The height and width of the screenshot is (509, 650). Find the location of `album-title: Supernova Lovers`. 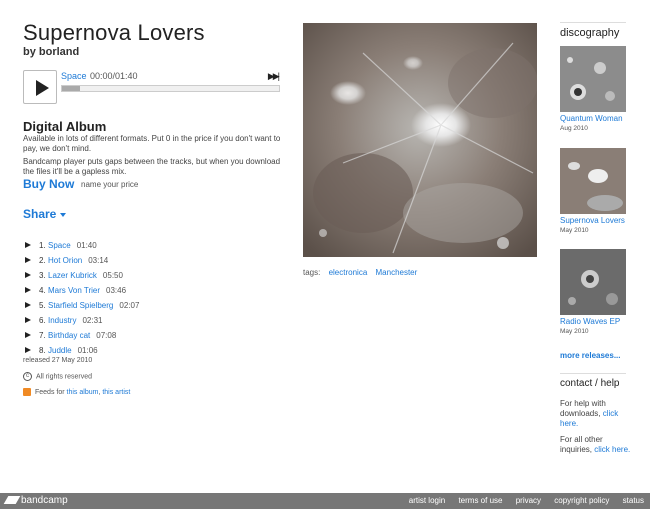

album-title: Supernova Lovers is located at coordinates (114, 32).